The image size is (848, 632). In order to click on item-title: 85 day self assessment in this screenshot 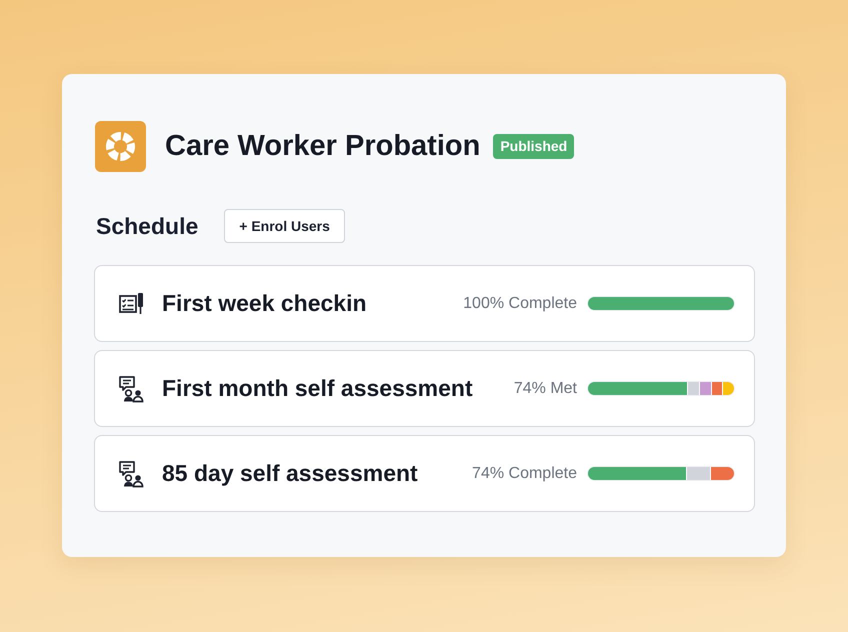, I will do `click(290, 473)`.